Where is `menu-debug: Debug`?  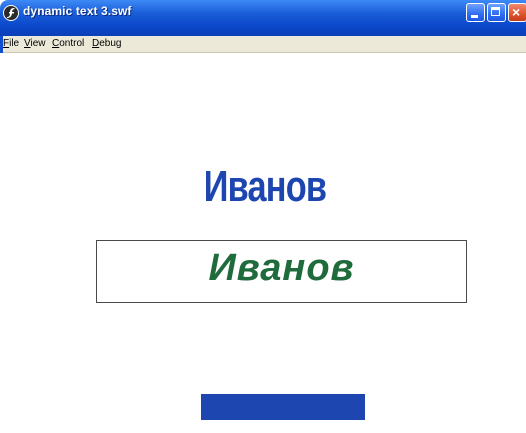
menu-debug: Debug is located at coordinates (106, 43).